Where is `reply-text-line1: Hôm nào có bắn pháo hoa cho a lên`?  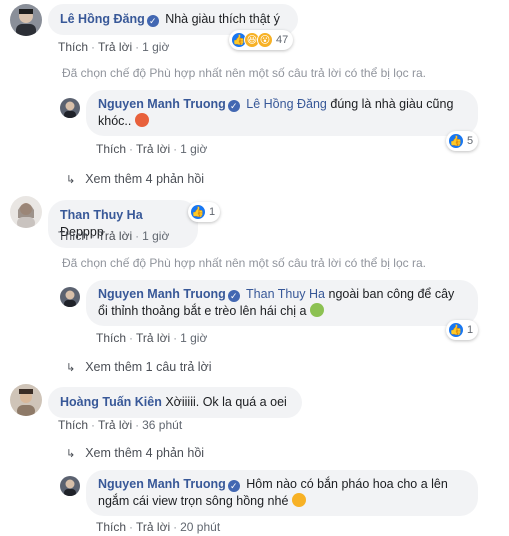
reply-text-line1: Hôm nào có bắn pháo hoa cho a lên is located at coordinates (347, 484).